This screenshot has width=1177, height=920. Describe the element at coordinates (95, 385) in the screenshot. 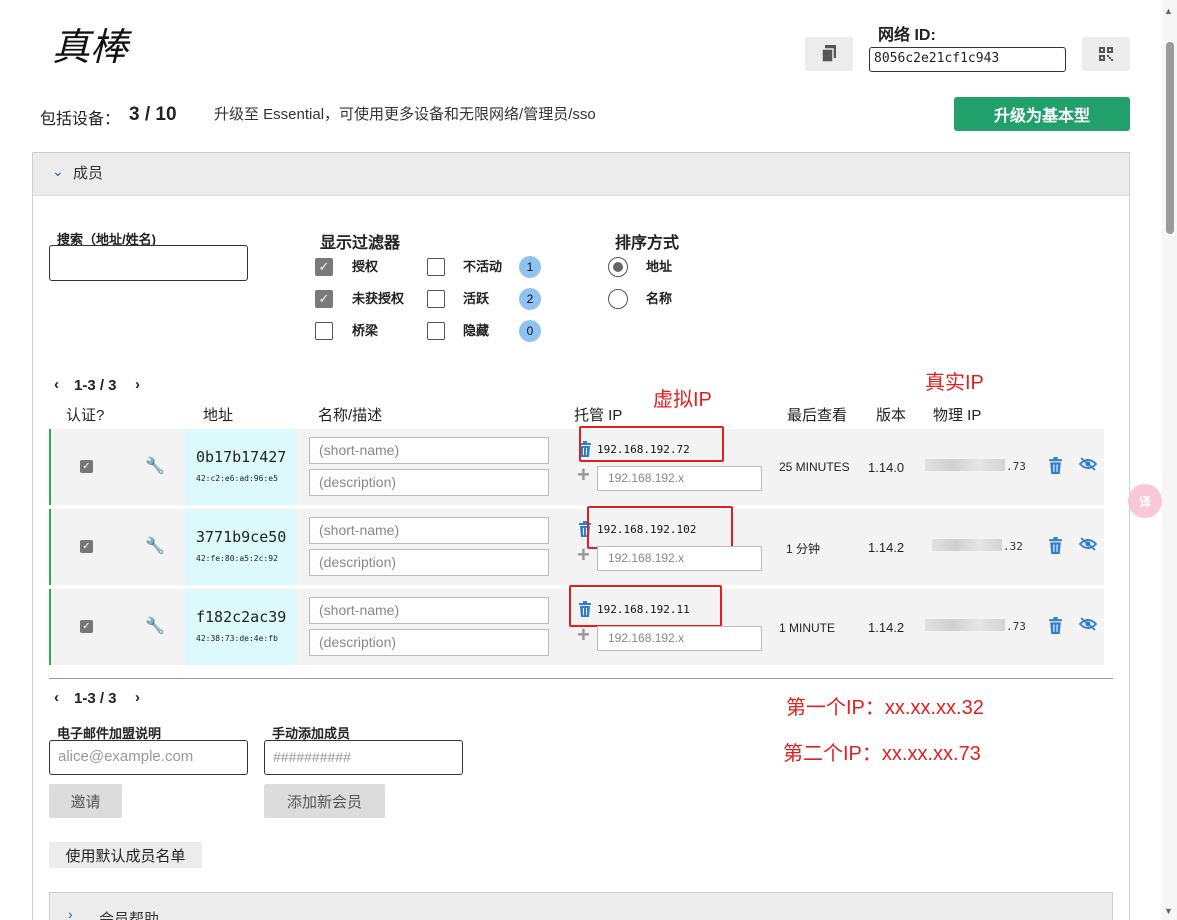

I see `pager-top-label: 1-3 / 3` at that location.